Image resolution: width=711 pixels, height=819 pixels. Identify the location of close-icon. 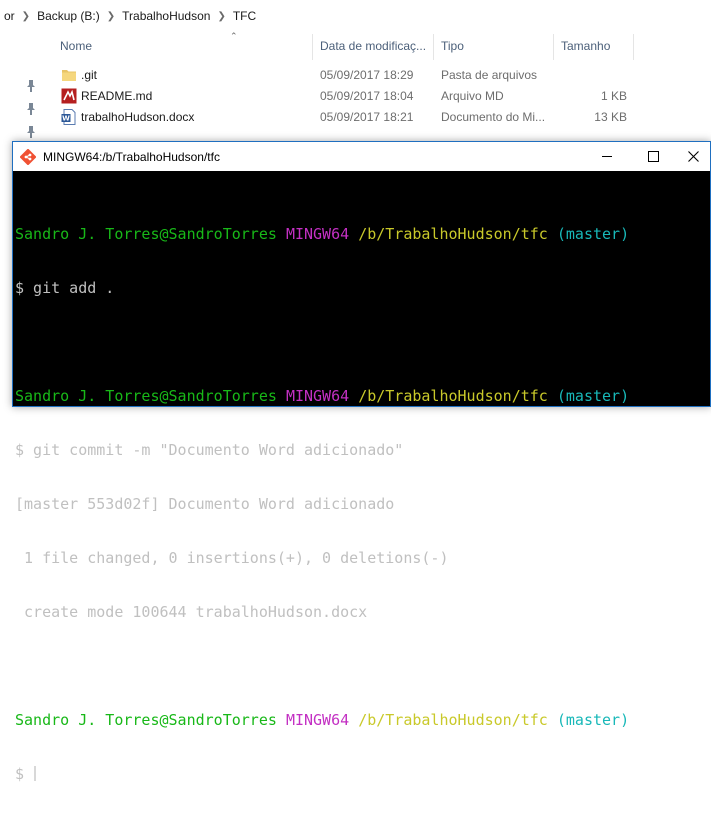
(693, 156).